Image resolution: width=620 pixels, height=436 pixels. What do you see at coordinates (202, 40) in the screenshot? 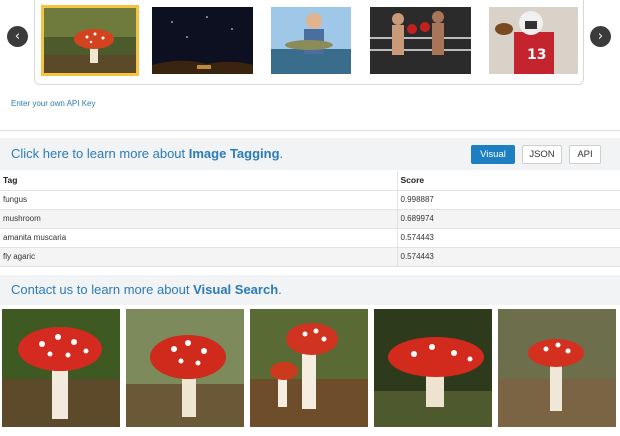
I see `thumbnail-night-sky` at bounding box center [202, 40].